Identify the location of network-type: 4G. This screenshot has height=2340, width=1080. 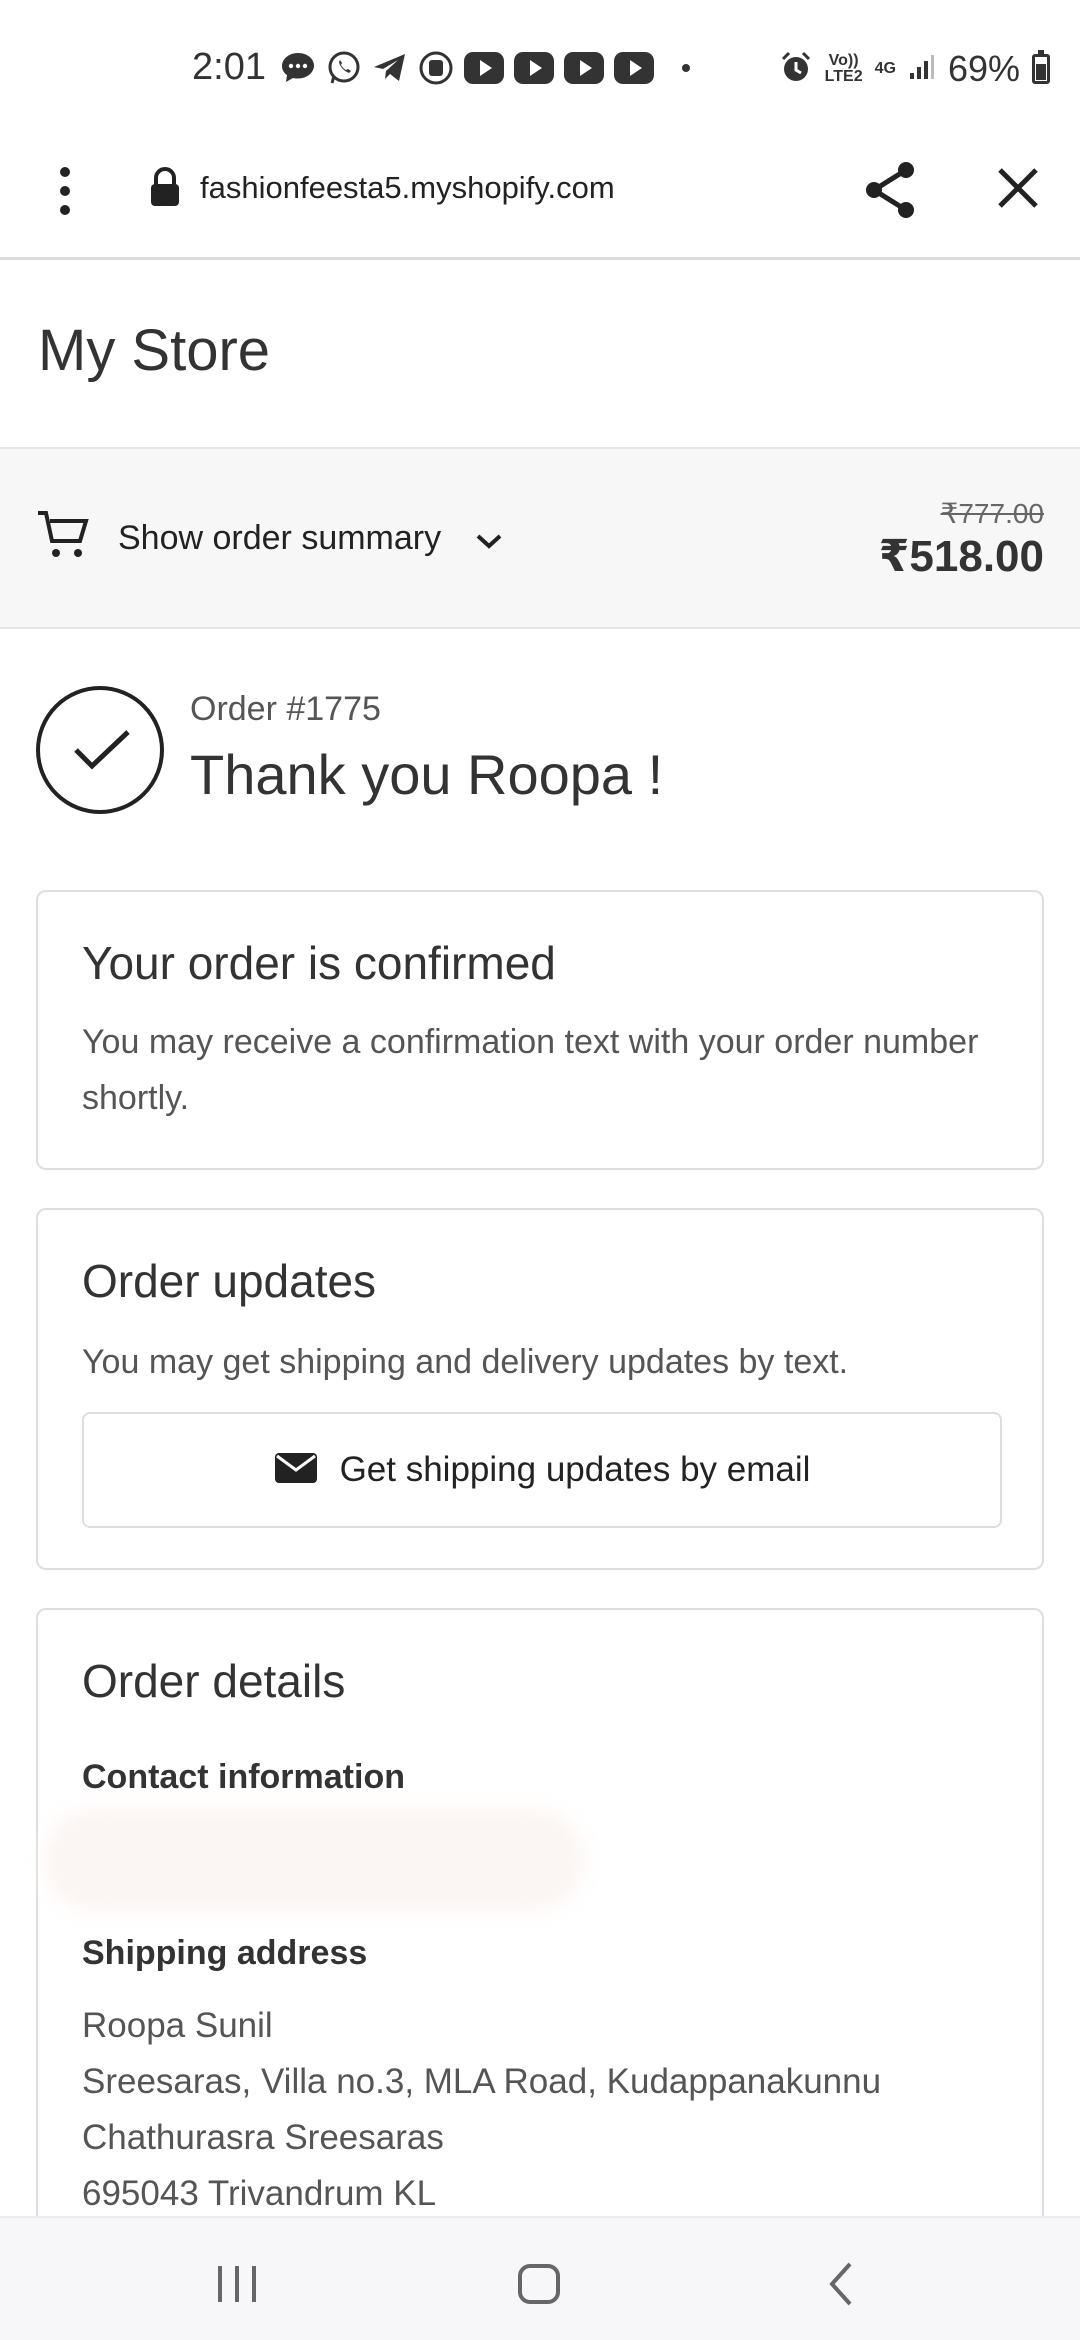
(885, 68).